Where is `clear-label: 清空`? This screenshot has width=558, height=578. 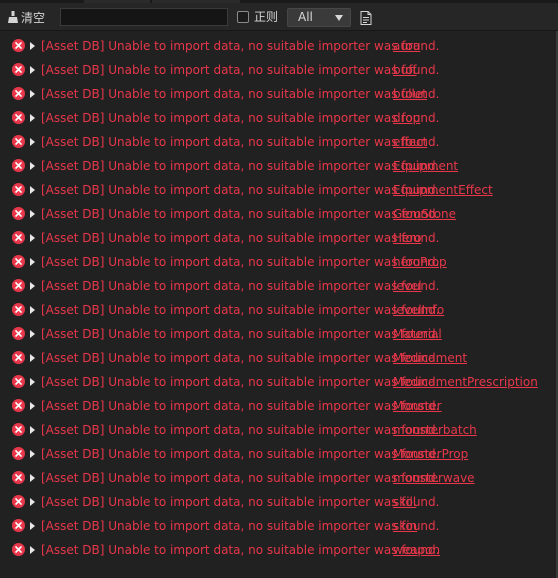 clear-label: 清空 is located at coordinates (33, 17).